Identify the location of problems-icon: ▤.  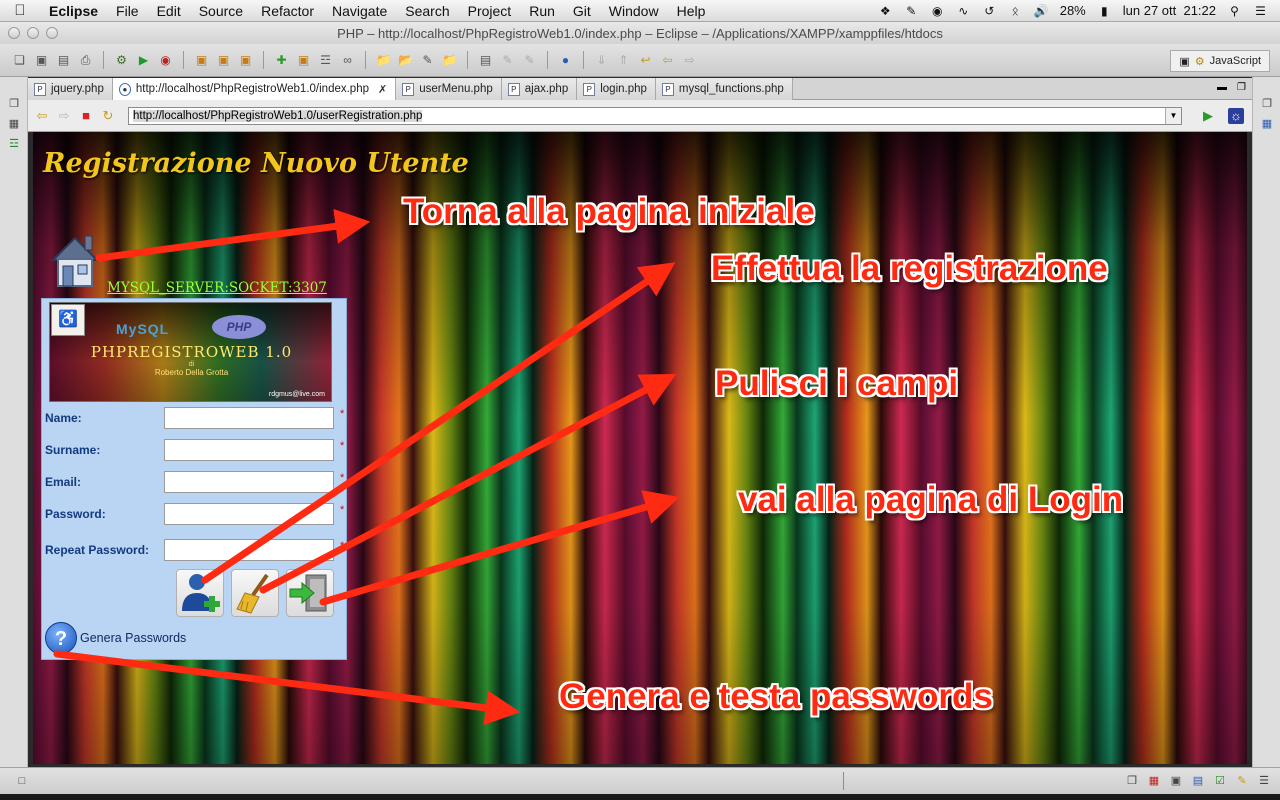
(1198, 781).